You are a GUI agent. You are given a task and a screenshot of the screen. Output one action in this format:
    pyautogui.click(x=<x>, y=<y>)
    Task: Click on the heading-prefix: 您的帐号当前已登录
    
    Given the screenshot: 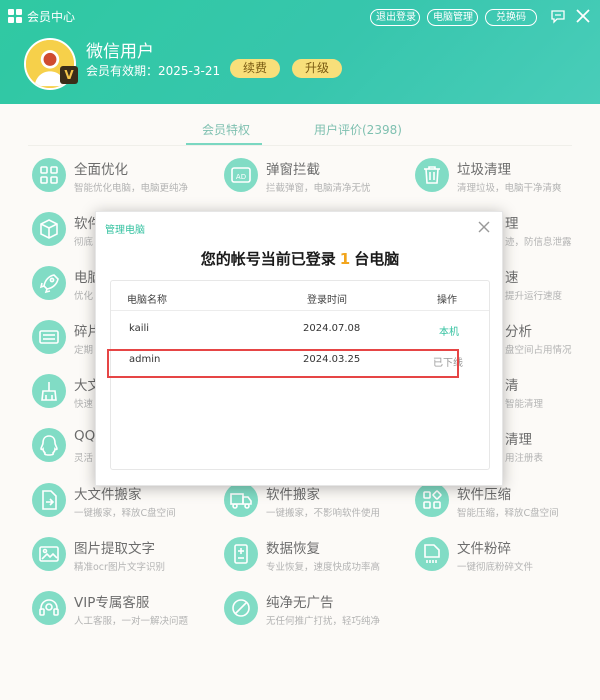 What is the action you would take?
    pyautogui.click(x=268, y=259)
    